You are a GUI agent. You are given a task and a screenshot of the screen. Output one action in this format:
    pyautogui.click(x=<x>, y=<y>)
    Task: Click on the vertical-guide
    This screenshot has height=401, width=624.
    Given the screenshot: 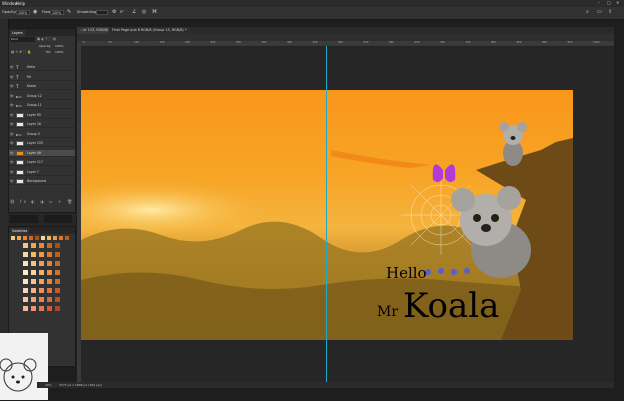 What is the action you would take?
    pyautogui.click(x=326, y=214)
    